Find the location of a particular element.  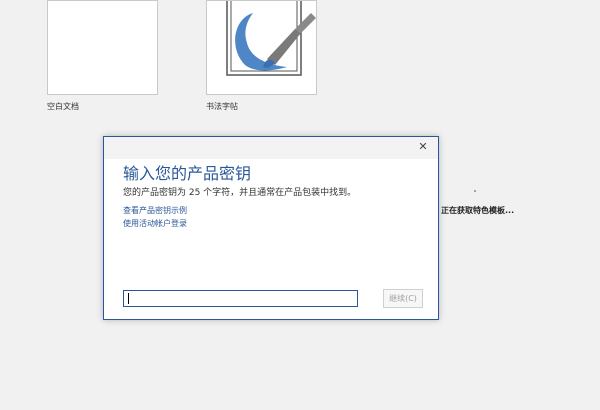

sign-in-active-account-link: 使用活动帐户登录 is located at coordinates (155, 223).